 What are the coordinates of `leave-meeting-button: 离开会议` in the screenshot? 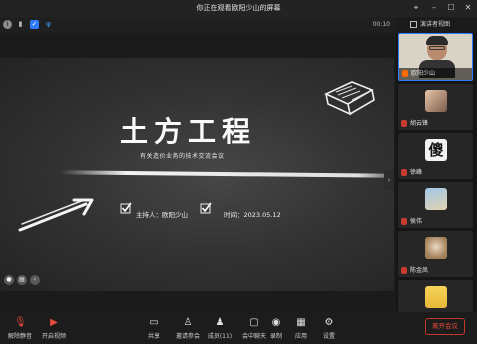 It's located at (445, 326).